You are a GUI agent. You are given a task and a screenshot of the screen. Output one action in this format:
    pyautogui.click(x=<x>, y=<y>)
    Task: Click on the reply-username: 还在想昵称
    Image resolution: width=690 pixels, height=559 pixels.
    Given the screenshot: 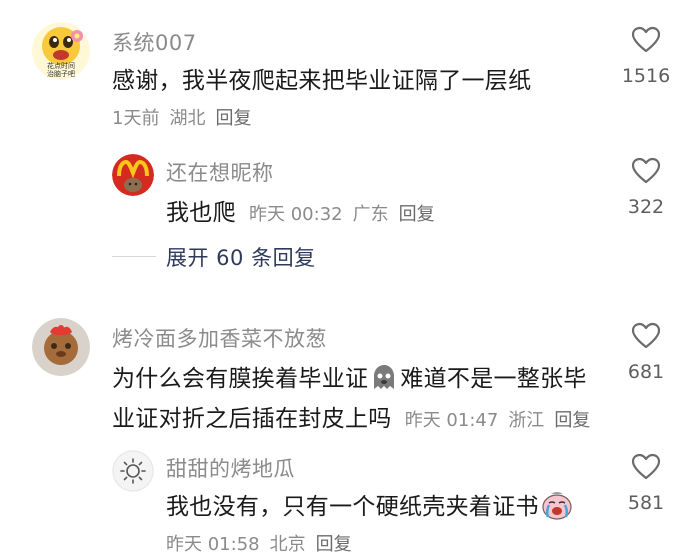 What is the action you would take?
    pyautogui.click(x=220, y=172)
    